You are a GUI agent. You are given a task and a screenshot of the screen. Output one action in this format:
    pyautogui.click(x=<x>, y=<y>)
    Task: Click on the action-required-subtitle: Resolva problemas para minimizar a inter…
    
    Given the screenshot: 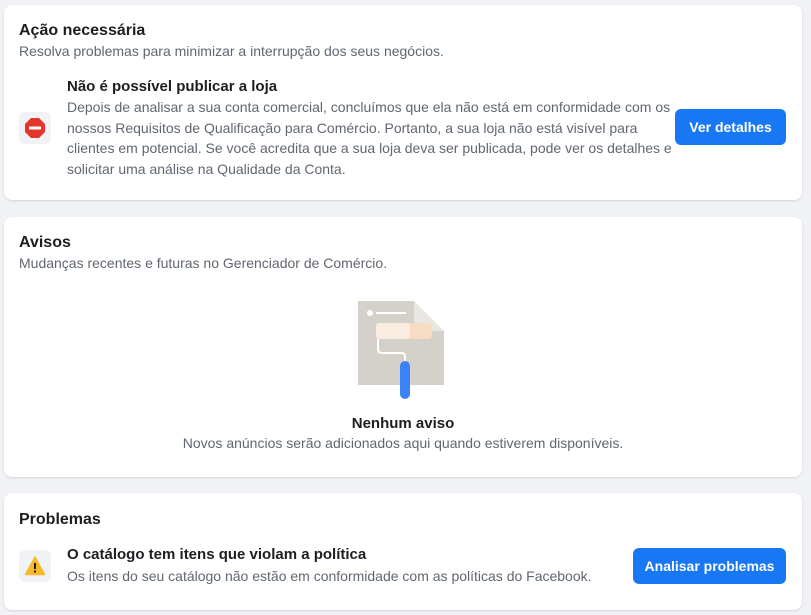 What is the action you would take?
    pyautogui.click(x=231, y=51)
    